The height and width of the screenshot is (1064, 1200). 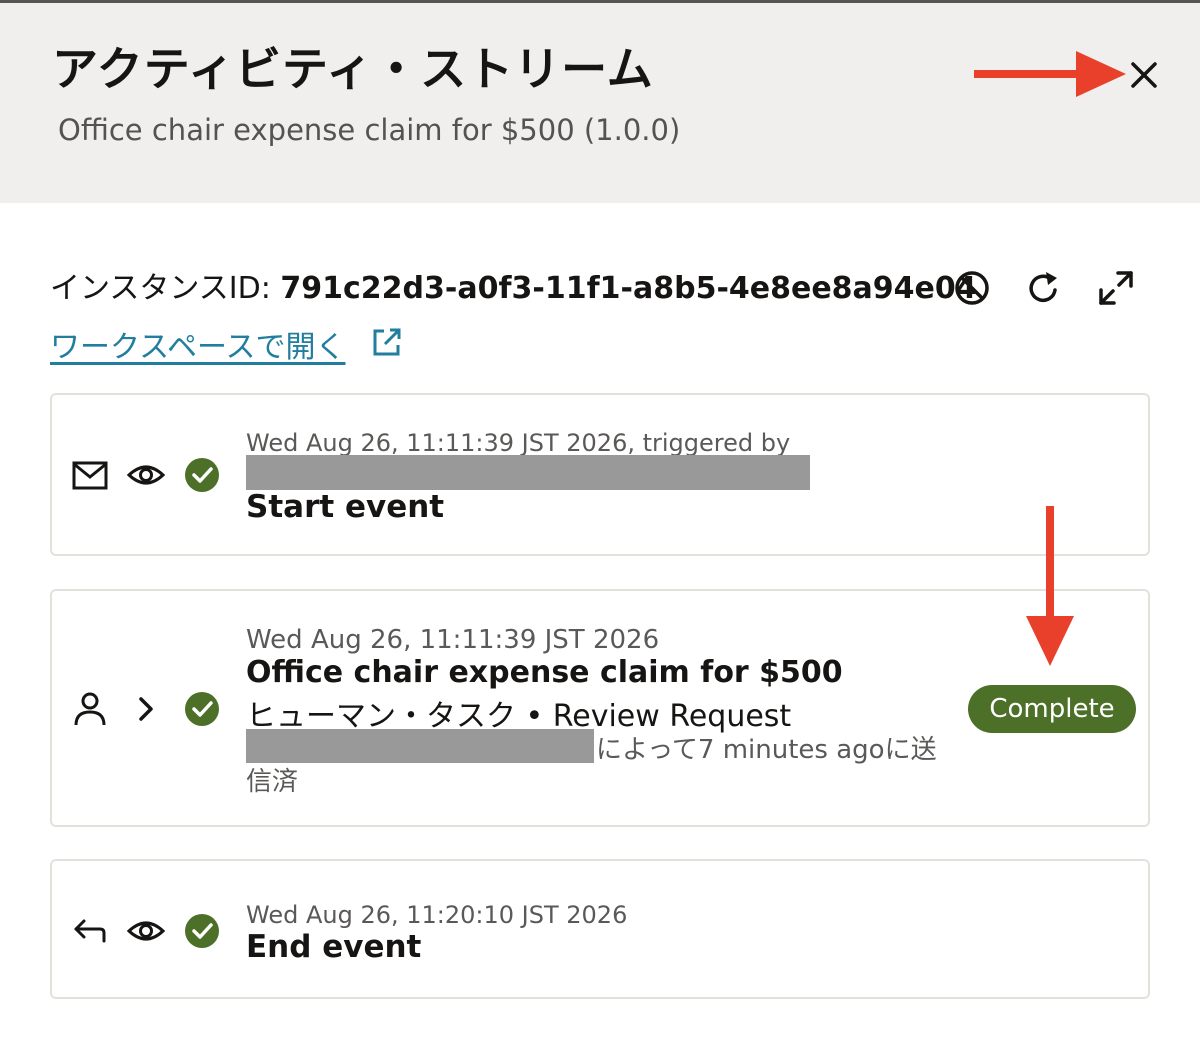 I want to click on chevron-right-icon, so click(x=146, y=709).